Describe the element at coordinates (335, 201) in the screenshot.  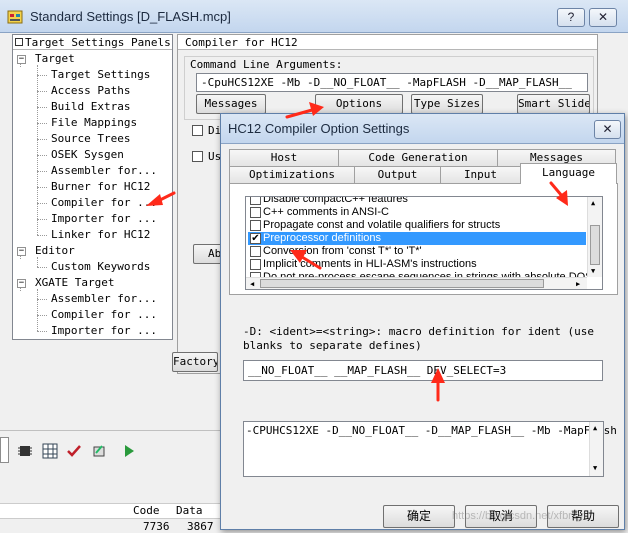
I see `option-label: Disable compactC++ features` at that location.